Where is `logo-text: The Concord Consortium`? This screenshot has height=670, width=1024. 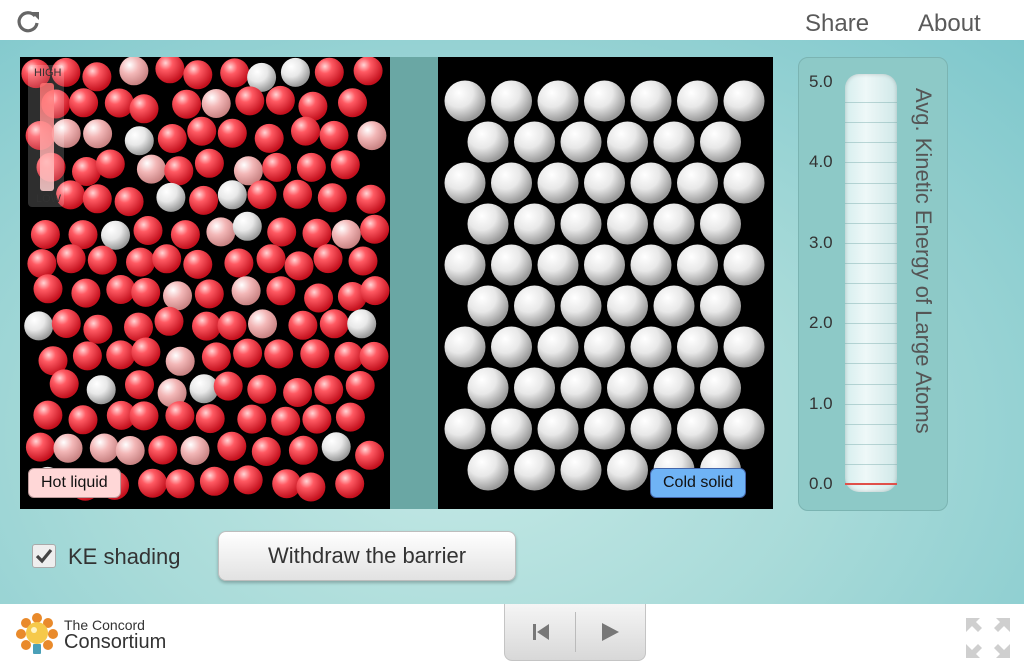 logo-text: The Concord Consortium is located at coordinates (115, 635).